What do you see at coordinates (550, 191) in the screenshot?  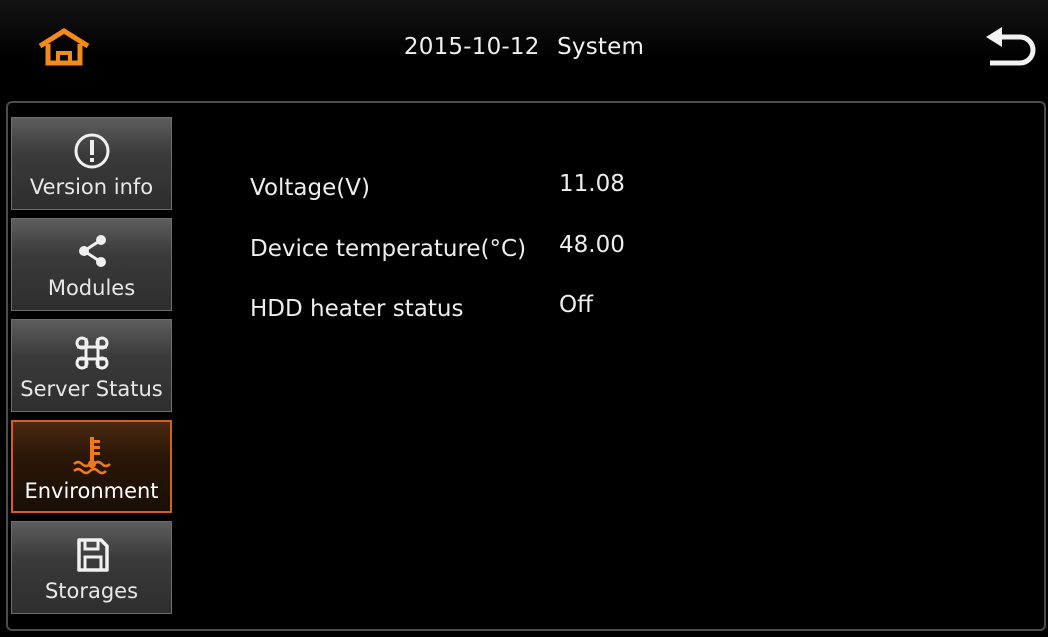 I see `voltage-row: Voltage(V) 11.08` at bounding box center [550, 191].